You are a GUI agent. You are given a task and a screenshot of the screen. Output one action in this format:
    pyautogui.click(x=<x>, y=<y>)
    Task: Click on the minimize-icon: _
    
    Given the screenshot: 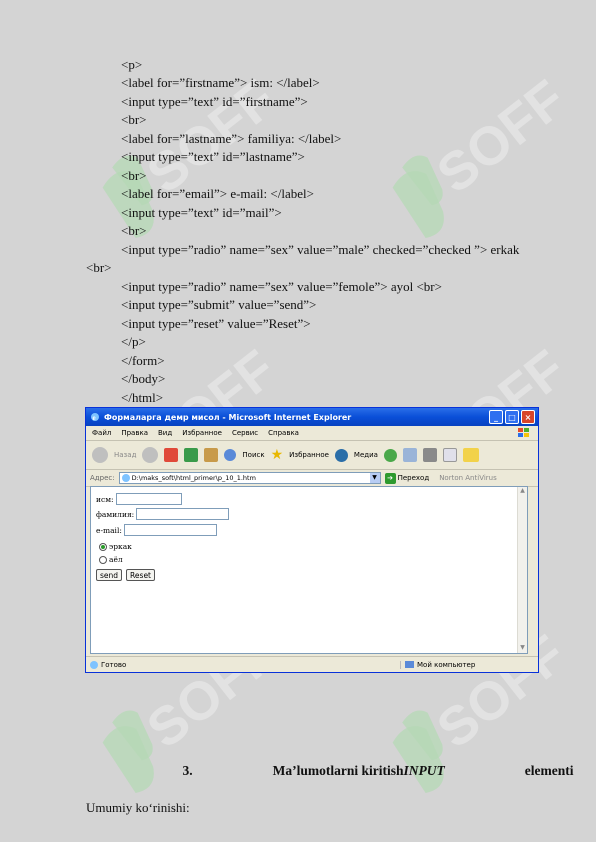 What is the action you would take?
    pyautogui.click(x=496, y=417)
    